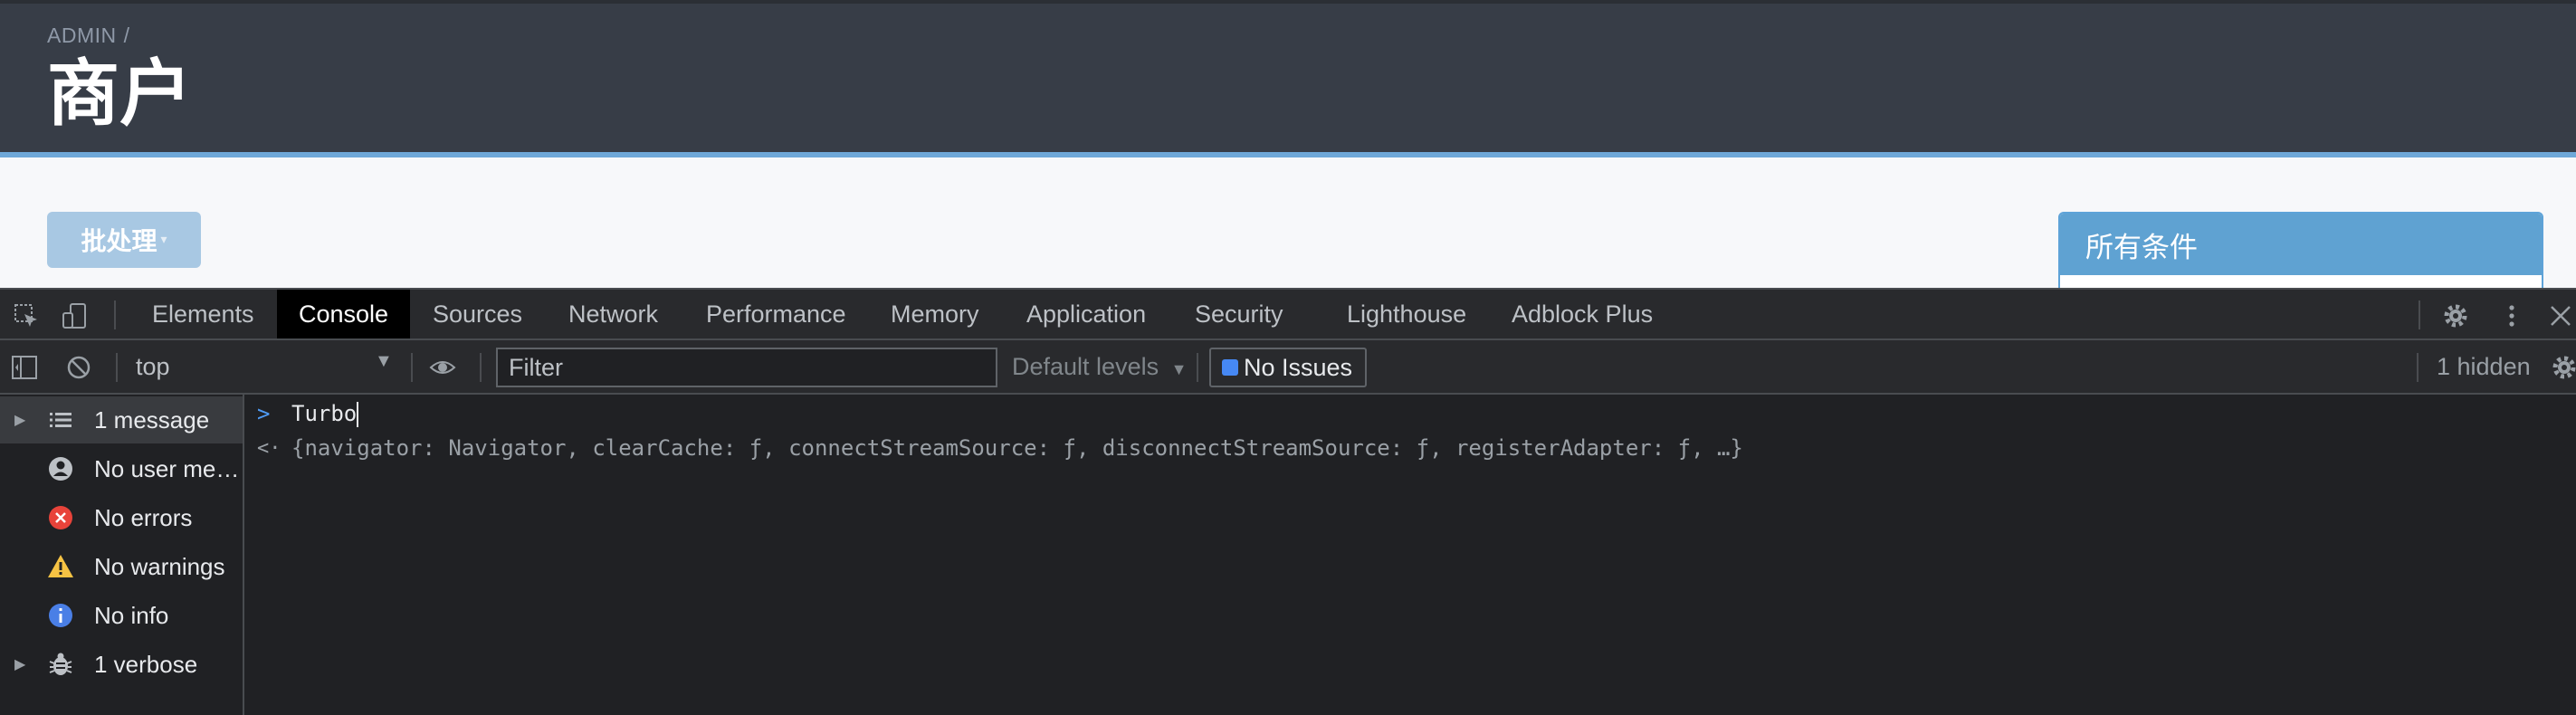 The image size is (2576, 715). I want to click on tab-lighthouse: Lighthouse, so click(1407, 314).